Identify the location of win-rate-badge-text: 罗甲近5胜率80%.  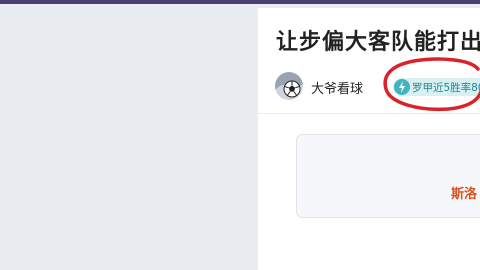
(446, 88).